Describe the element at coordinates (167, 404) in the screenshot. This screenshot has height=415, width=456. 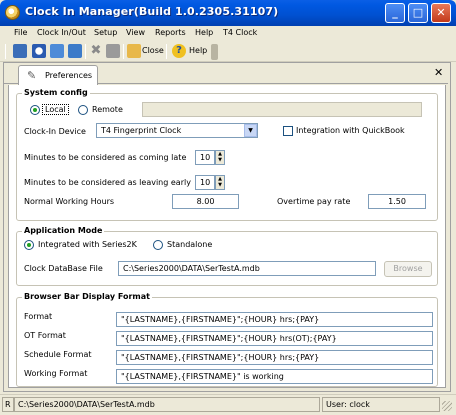
I see `status-db-path: C:\Series2000\DATA\SerTestA.mdb` at that location.